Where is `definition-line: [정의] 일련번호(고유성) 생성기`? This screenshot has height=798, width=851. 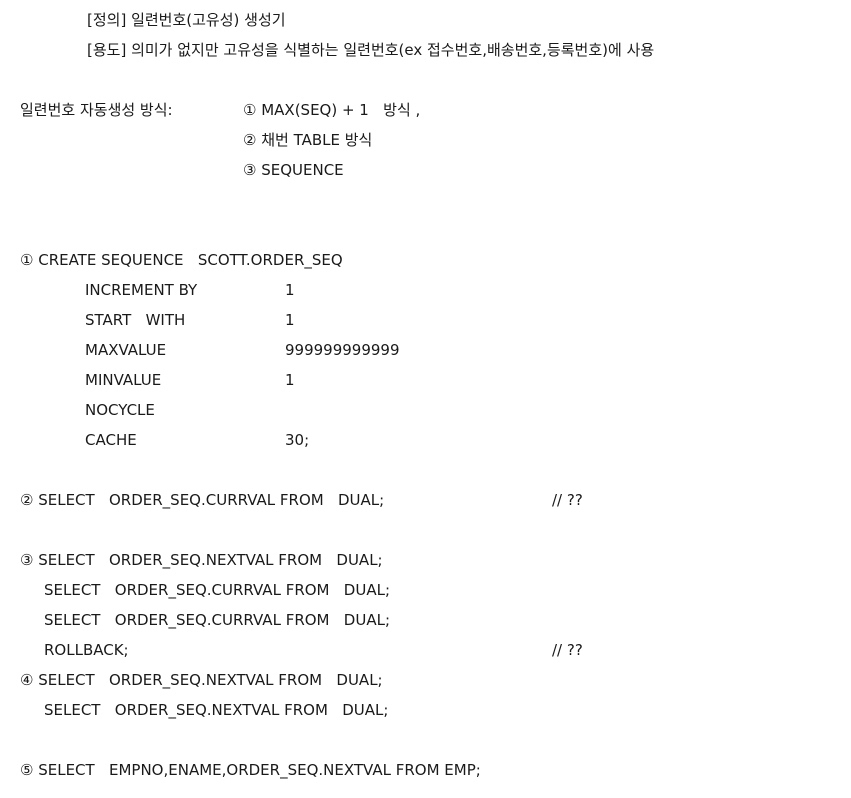
definition-line: [정의] 일련번호(고유성) 생성기 is located at coordinates (186, 20).